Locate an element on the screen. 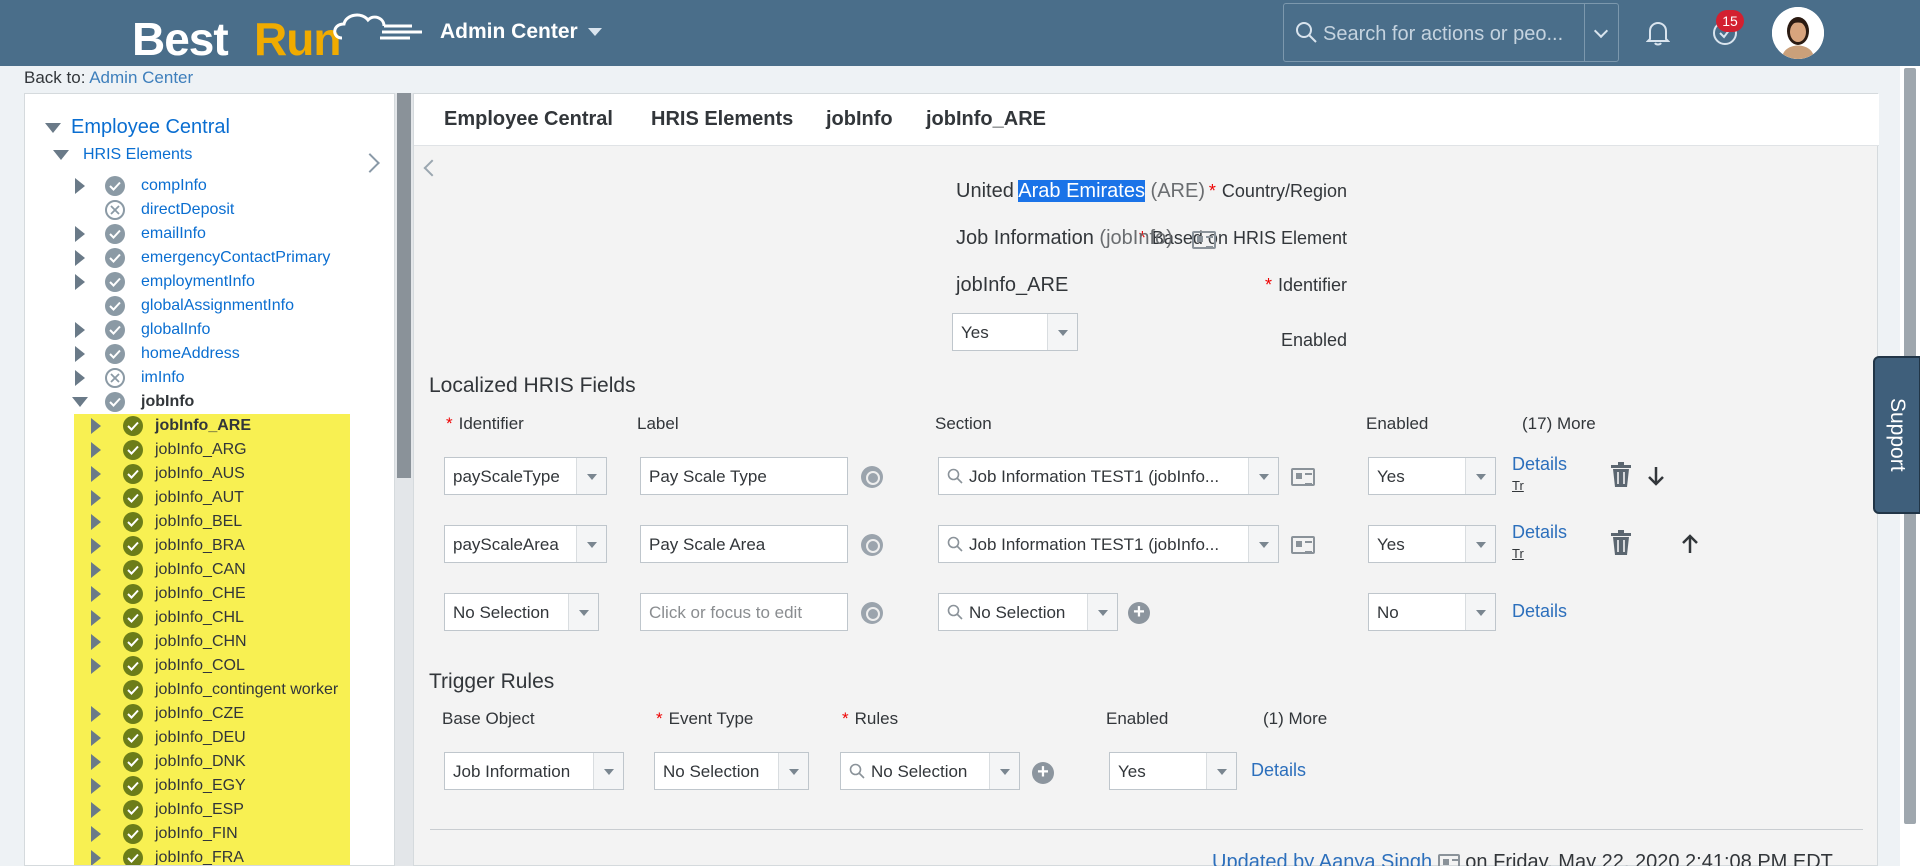 This screenshot has width=1920, height=866. tree-child-item: jobInfo_COL is located at coordinates (212, 666).